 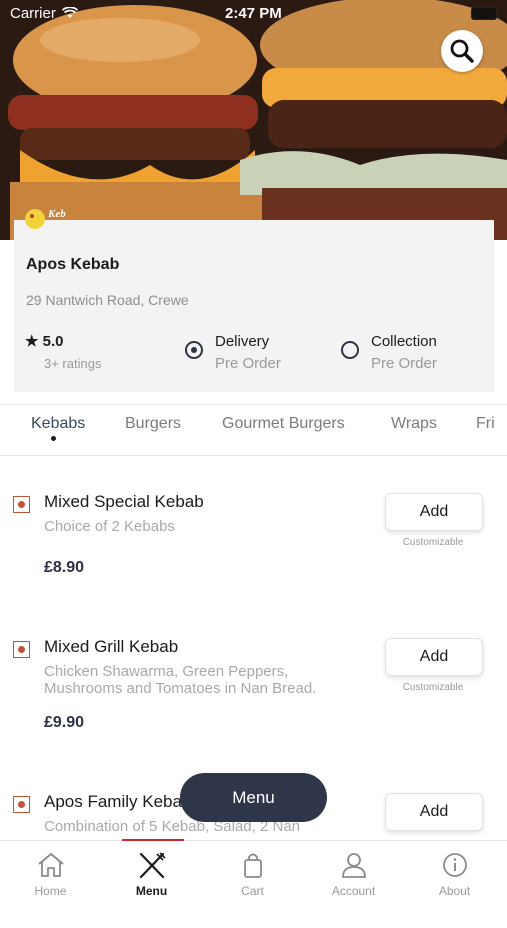 I want to click on wifi-icon, so click(x=70, y=12).